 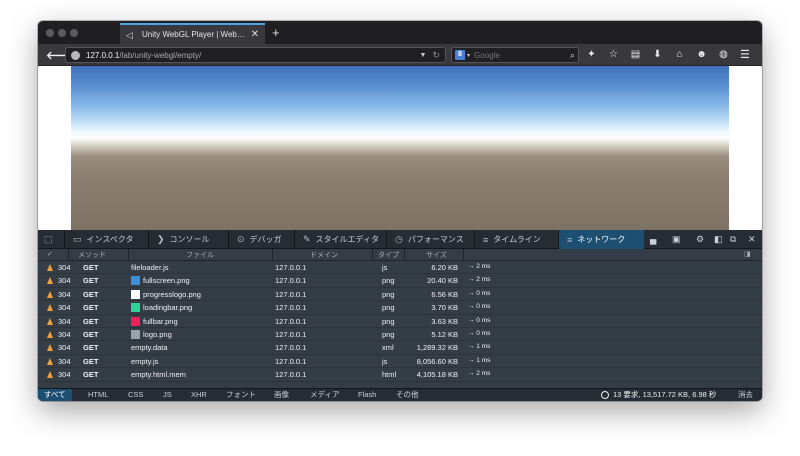 What do you see at coordinates (752, 239) in the screenshot?
I see `close-devtools-icon: ✕` at bounding box center [752, 239].